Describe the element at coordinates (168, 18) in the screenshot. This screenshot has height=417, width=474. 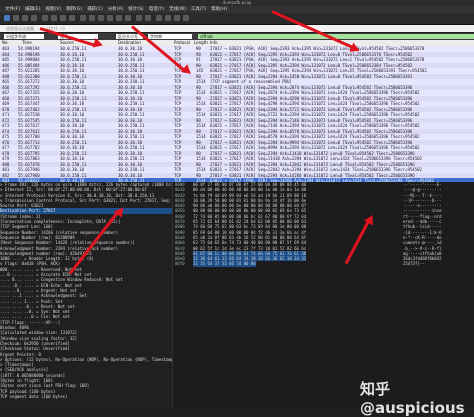
I see `zoom-out-icon` at that location.